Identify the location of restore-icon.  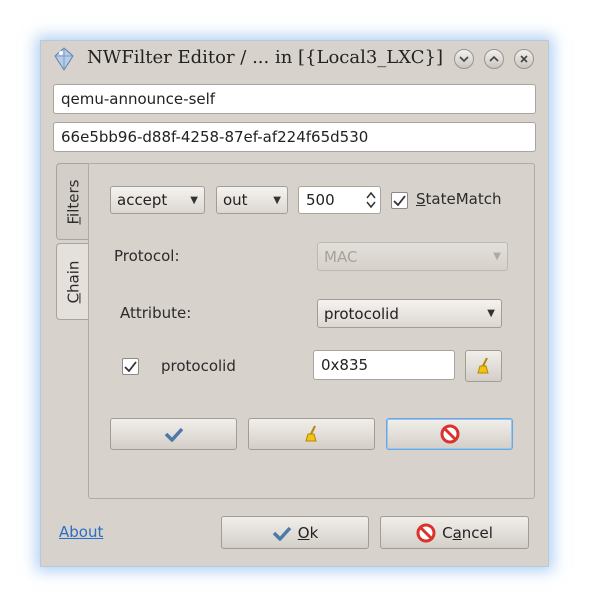
(494, 59).